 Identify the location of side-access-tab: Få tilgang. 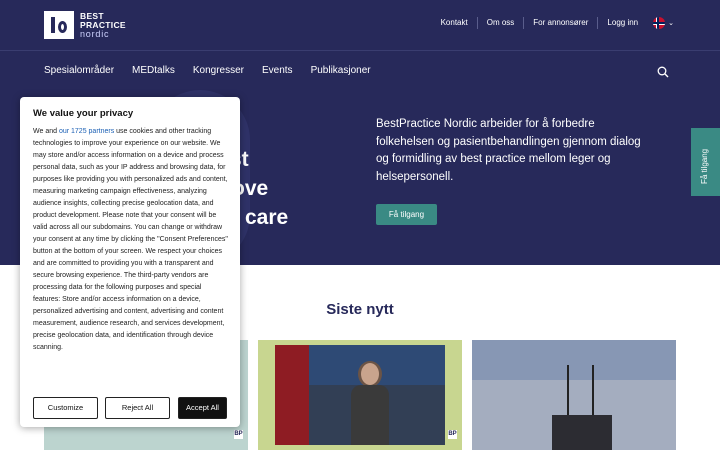
(705, 162).